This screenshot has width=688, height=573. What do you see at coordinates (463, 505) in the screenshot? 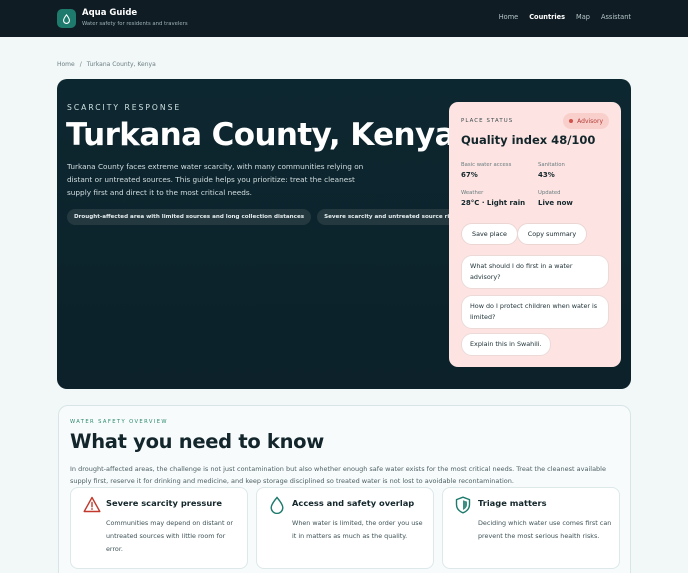
I see `shield-icon` at bounding box center [463, 505].